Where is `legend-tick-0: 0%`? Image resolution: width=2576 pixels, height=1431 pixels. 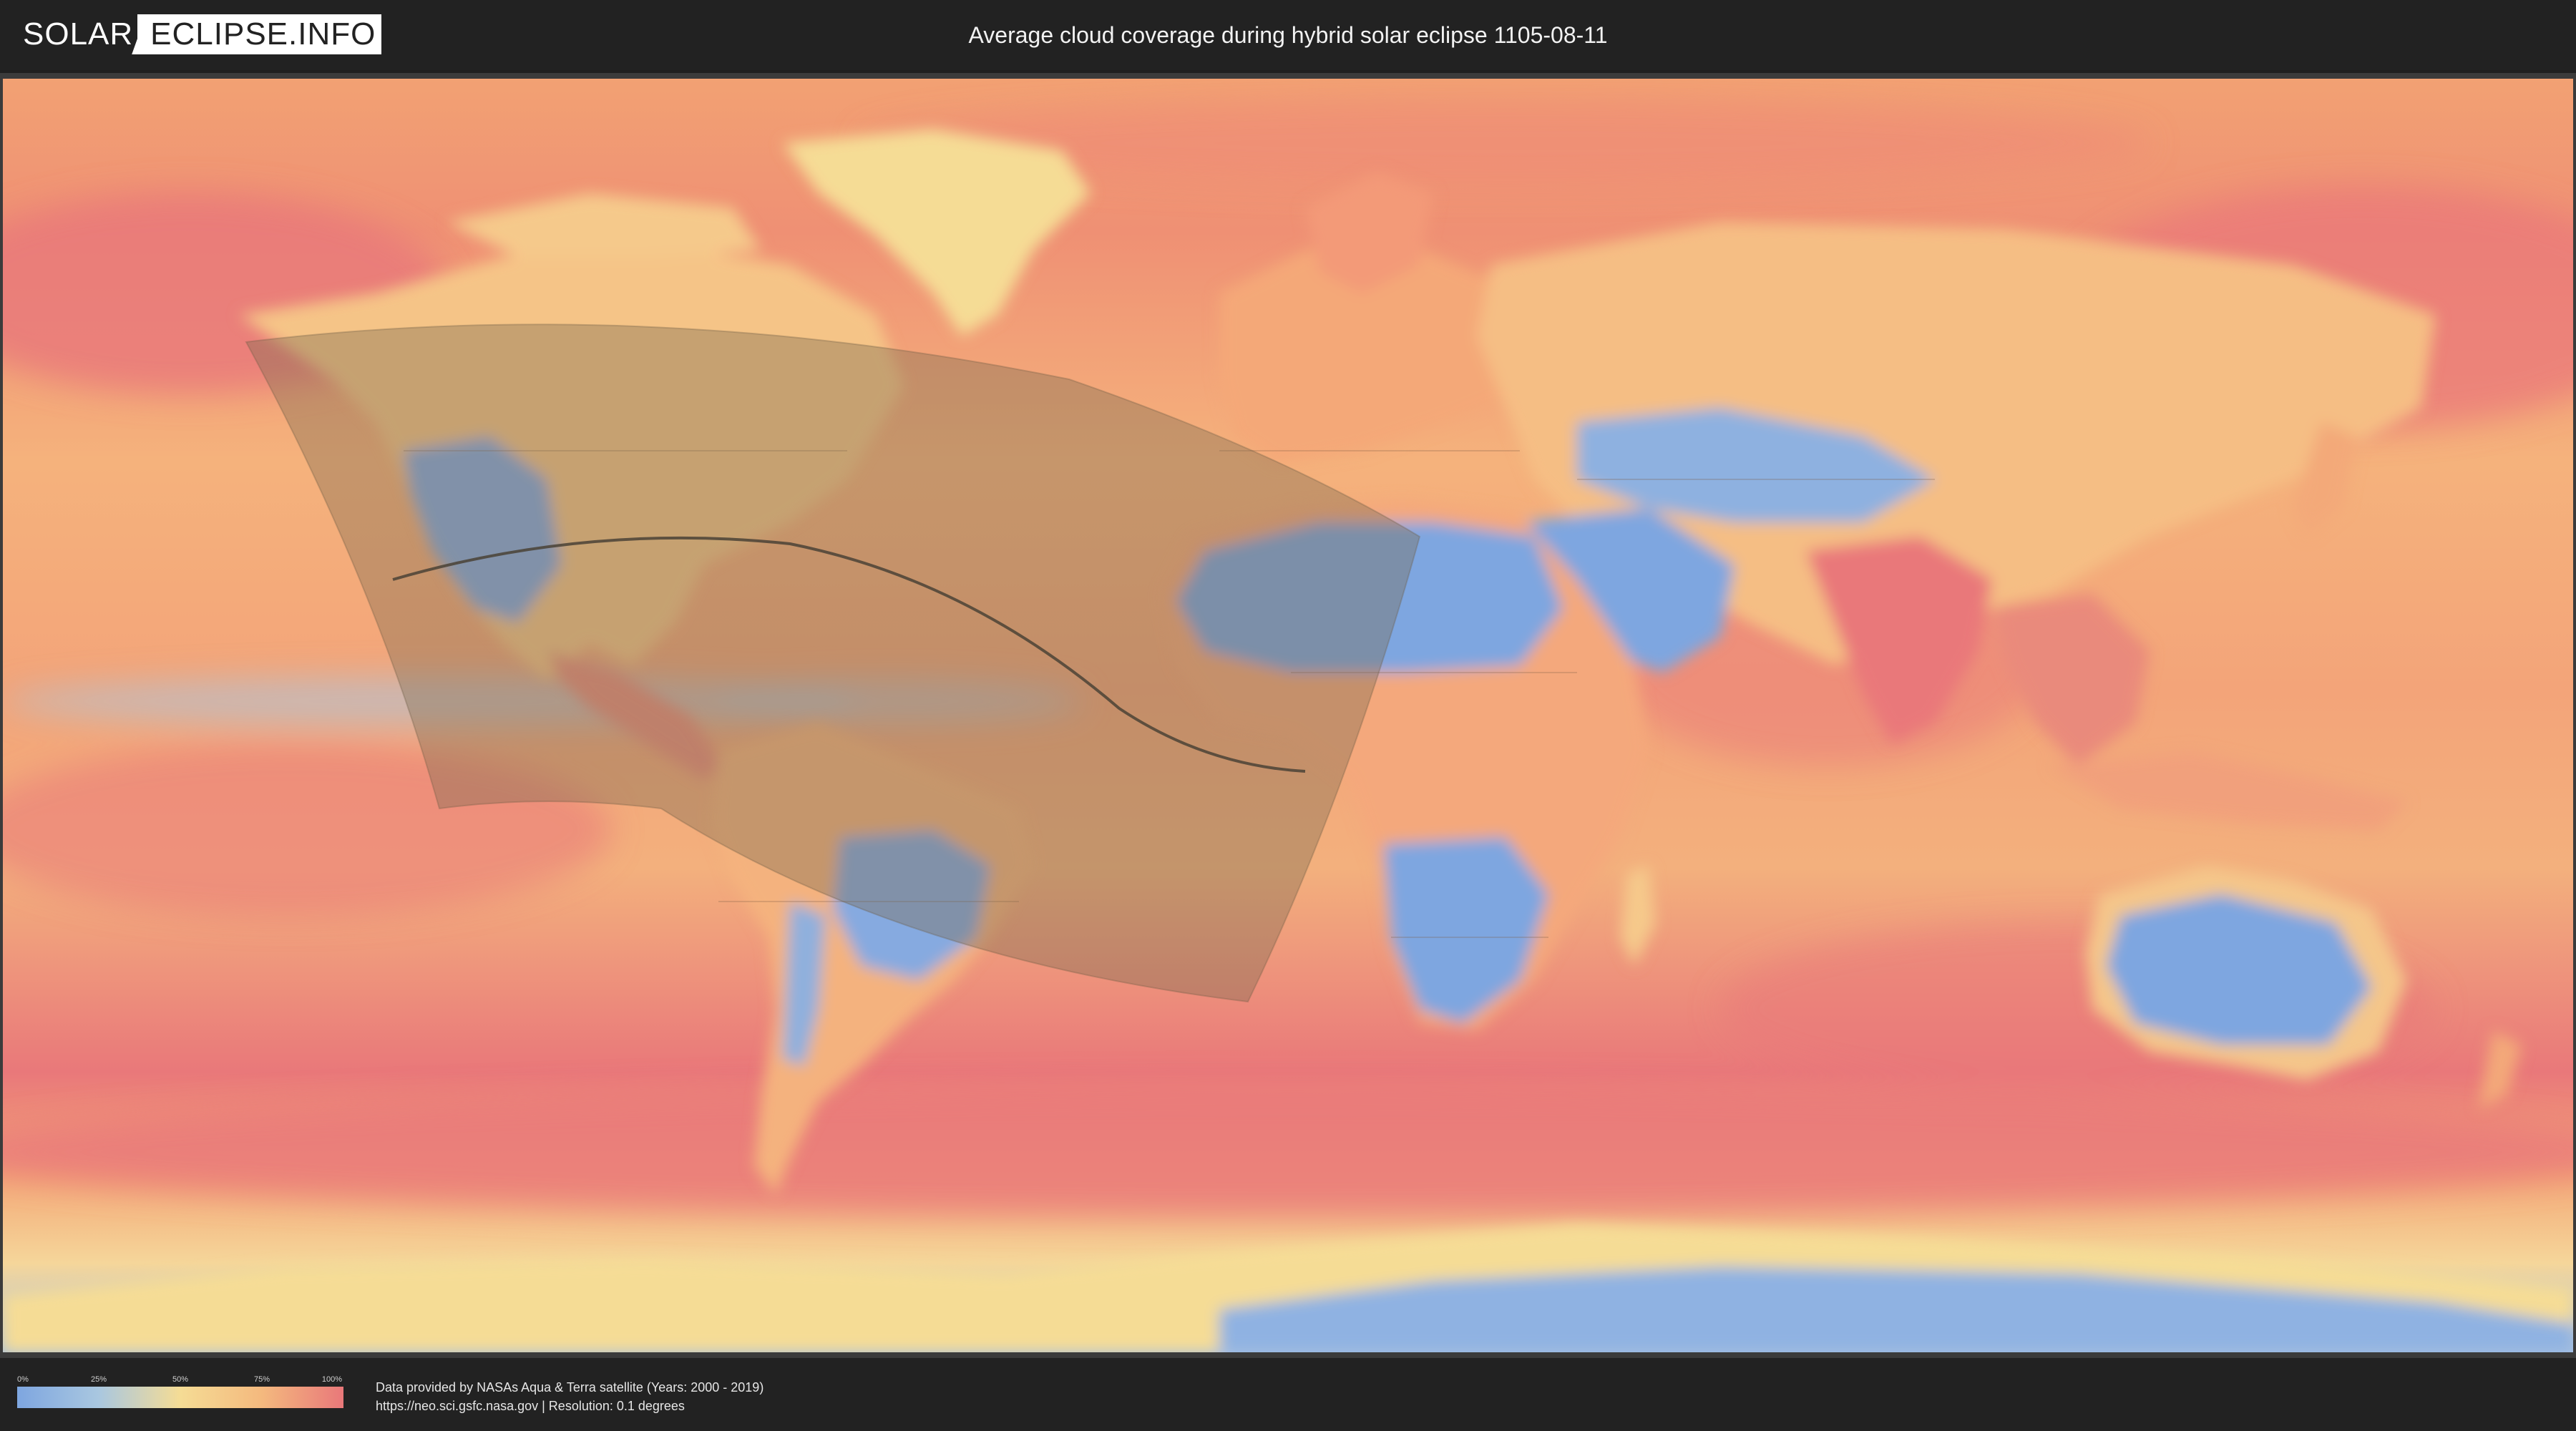
legend-tick-0: 0% is located at coordinates (23, 1379).